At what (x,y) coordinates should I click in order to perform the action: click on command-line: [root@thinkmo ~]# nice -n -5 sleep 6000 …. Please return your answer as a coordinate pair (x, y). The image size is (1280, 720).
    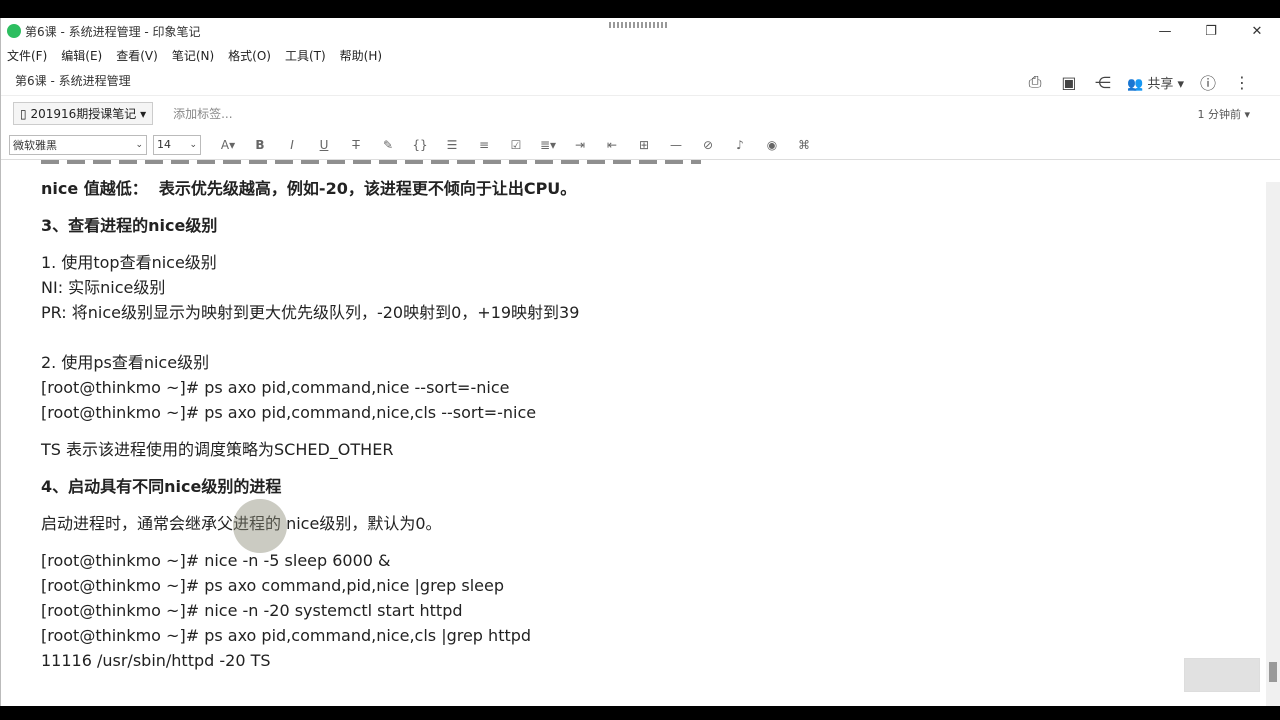
    Looking at the image, I should click on (216, 560).